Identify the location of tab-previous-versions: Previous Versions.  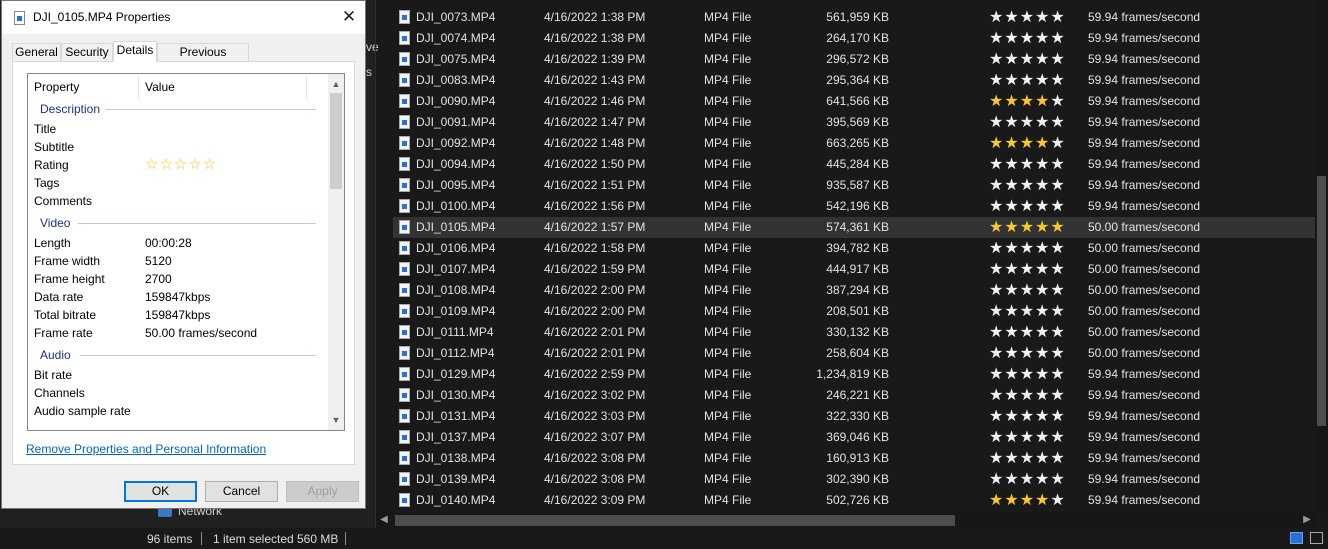
(203, 59).